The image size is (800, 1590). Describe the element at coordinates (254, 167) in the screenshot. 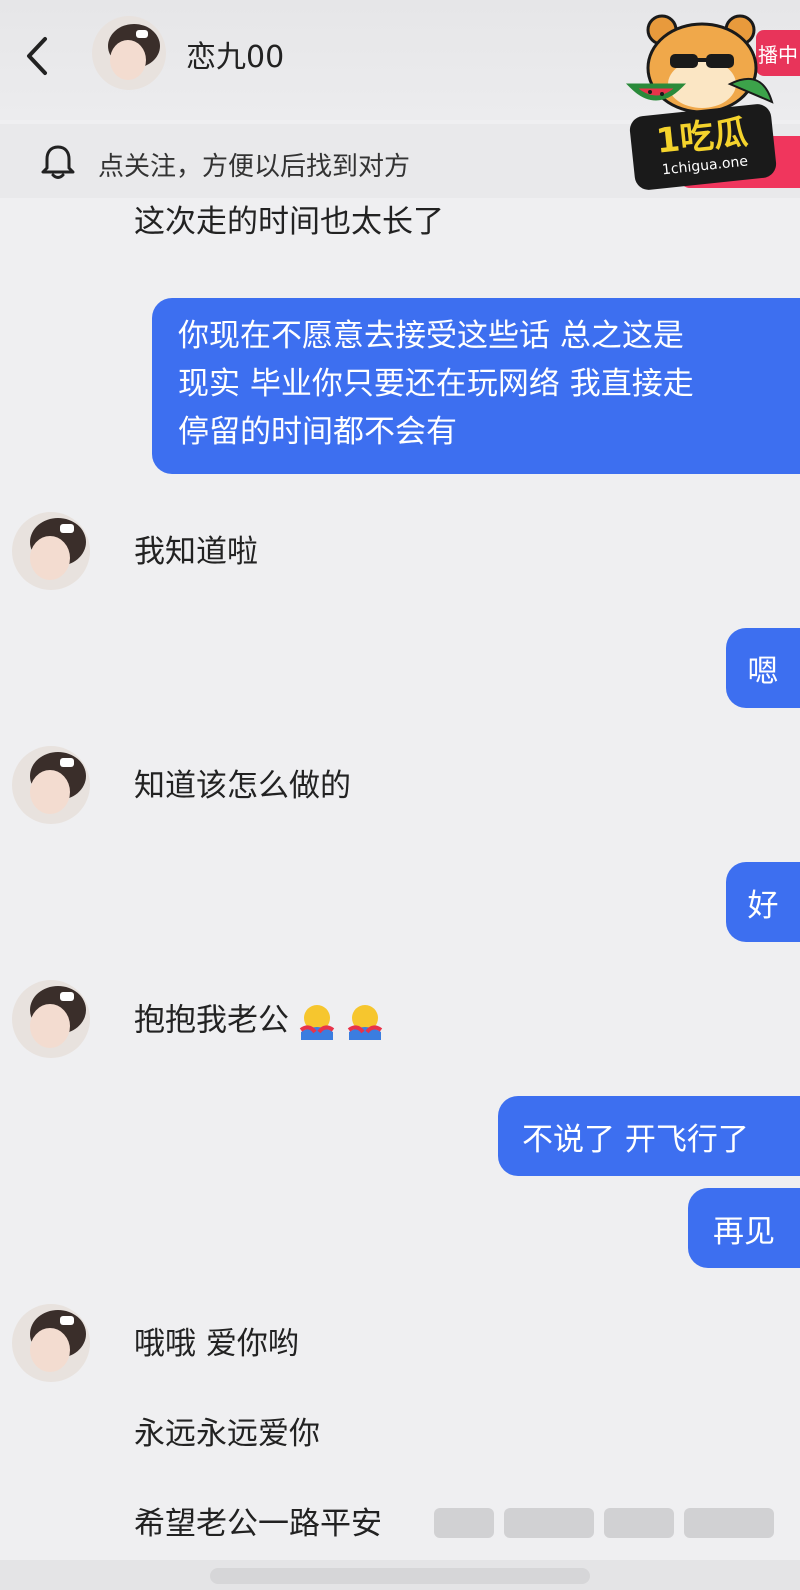

I see `follow-hint-text: 点关注，方便以后找到对方` at that location.